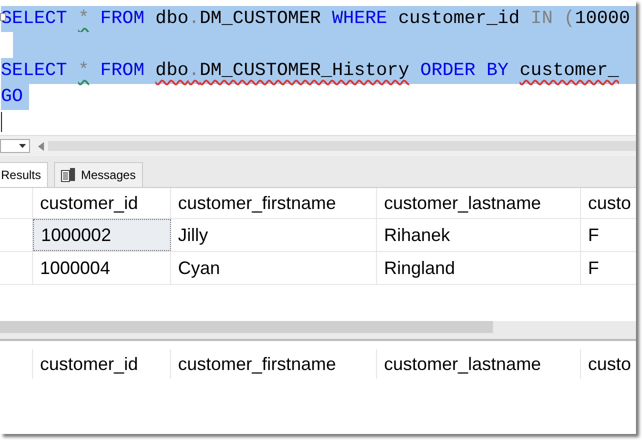 The image size is (642, 440). What do you see at coordinates (1, 122) in the screenshot?
I see `text-cursor` at bounding box center [1, 122].